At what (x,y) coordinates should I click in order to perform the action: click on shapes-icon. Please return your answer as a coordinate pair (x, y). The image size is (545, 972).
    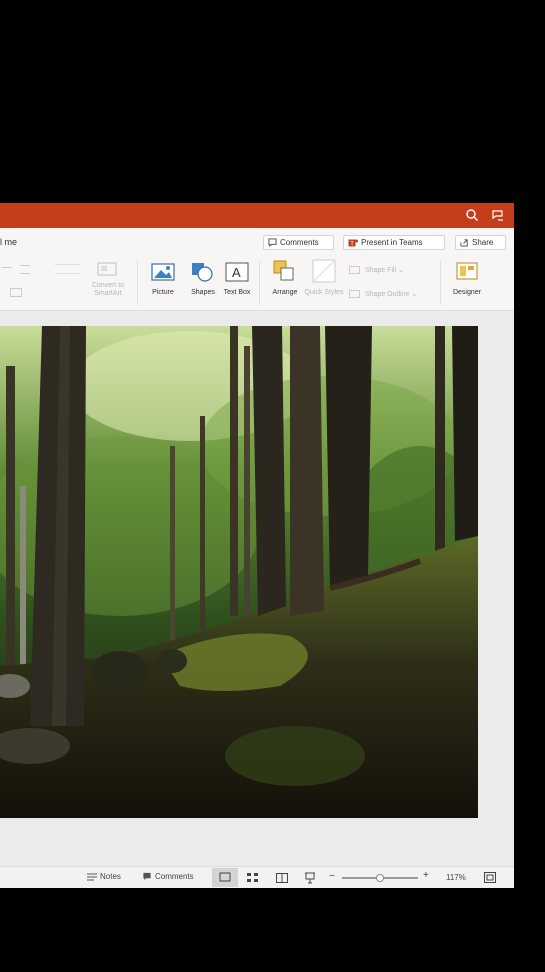
    Looking at the image, I should click on (202, 272).